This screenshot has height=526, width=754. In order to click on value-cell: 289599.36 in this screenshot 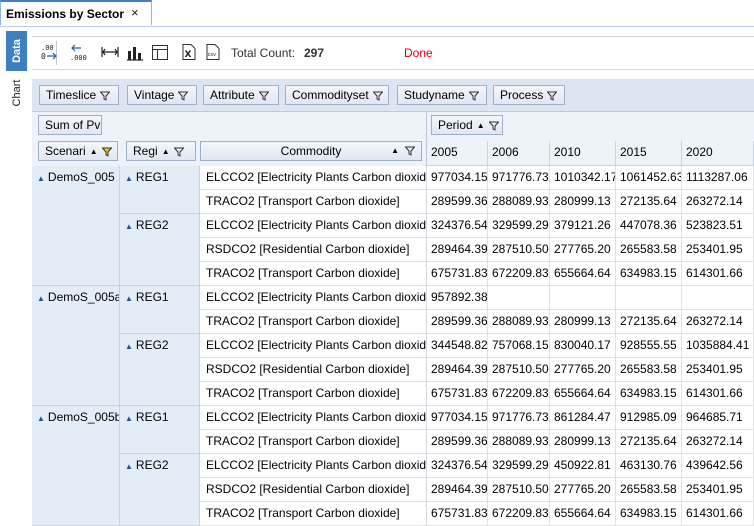, I will do `click(457, 322)`.